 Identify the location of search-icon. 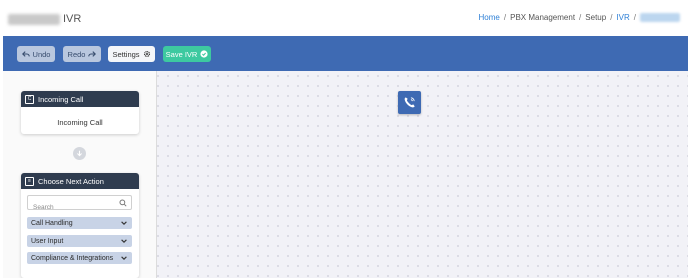
(123, 203).